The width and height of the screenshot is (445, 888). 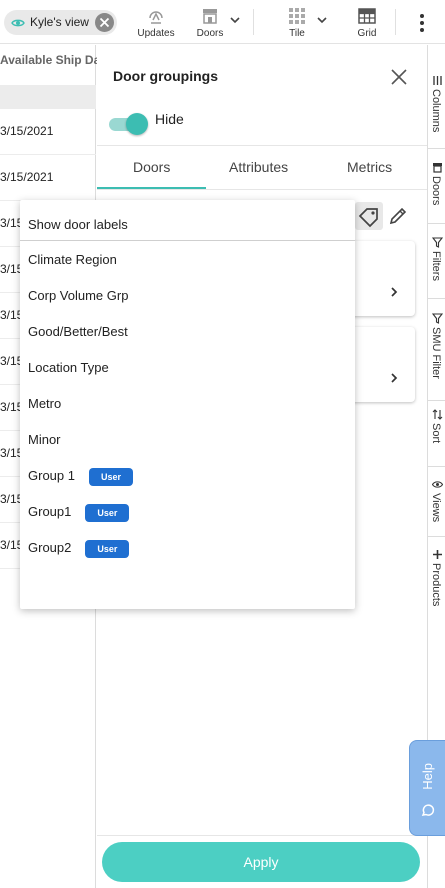 I want to click on dropdown-item-label: Location Type, so click(x=68, y=367).